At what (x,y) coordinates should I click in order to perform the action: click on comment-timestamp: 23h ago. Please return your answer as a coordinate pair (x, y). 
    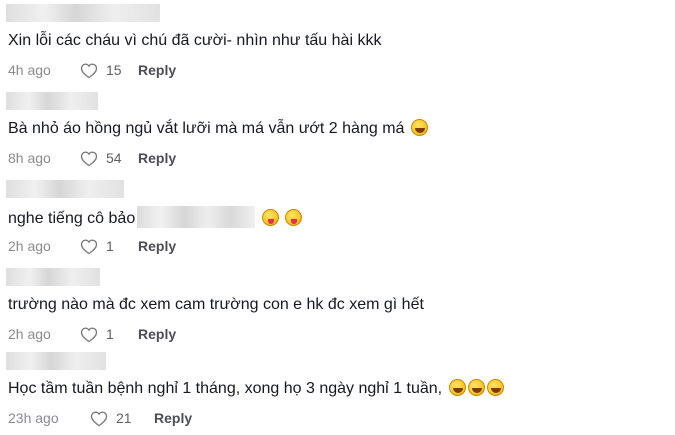
    Looking at the image, I should click on (33, 418).